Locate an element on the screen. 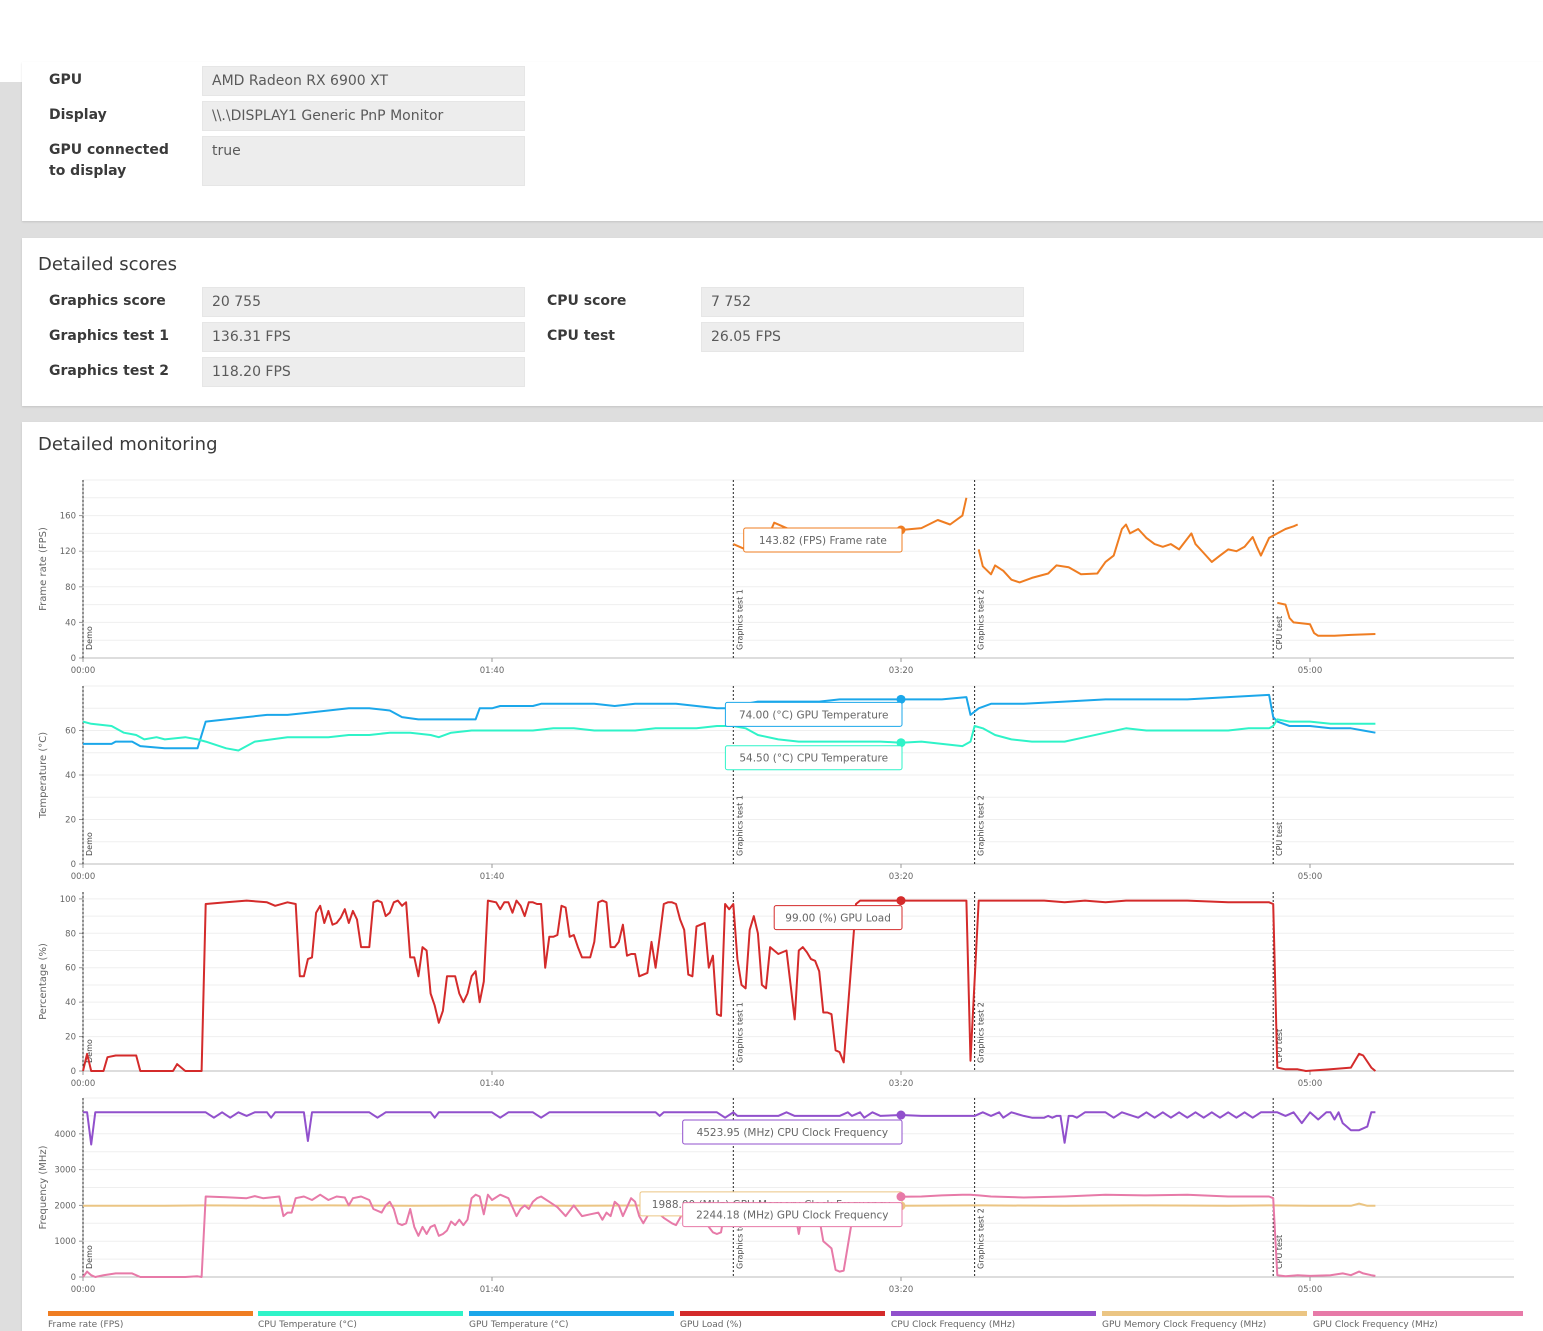 The height and width of the screenshot is (1331, 1543). series-line-frame-rate-fps is located at coordinates (1326, 619).